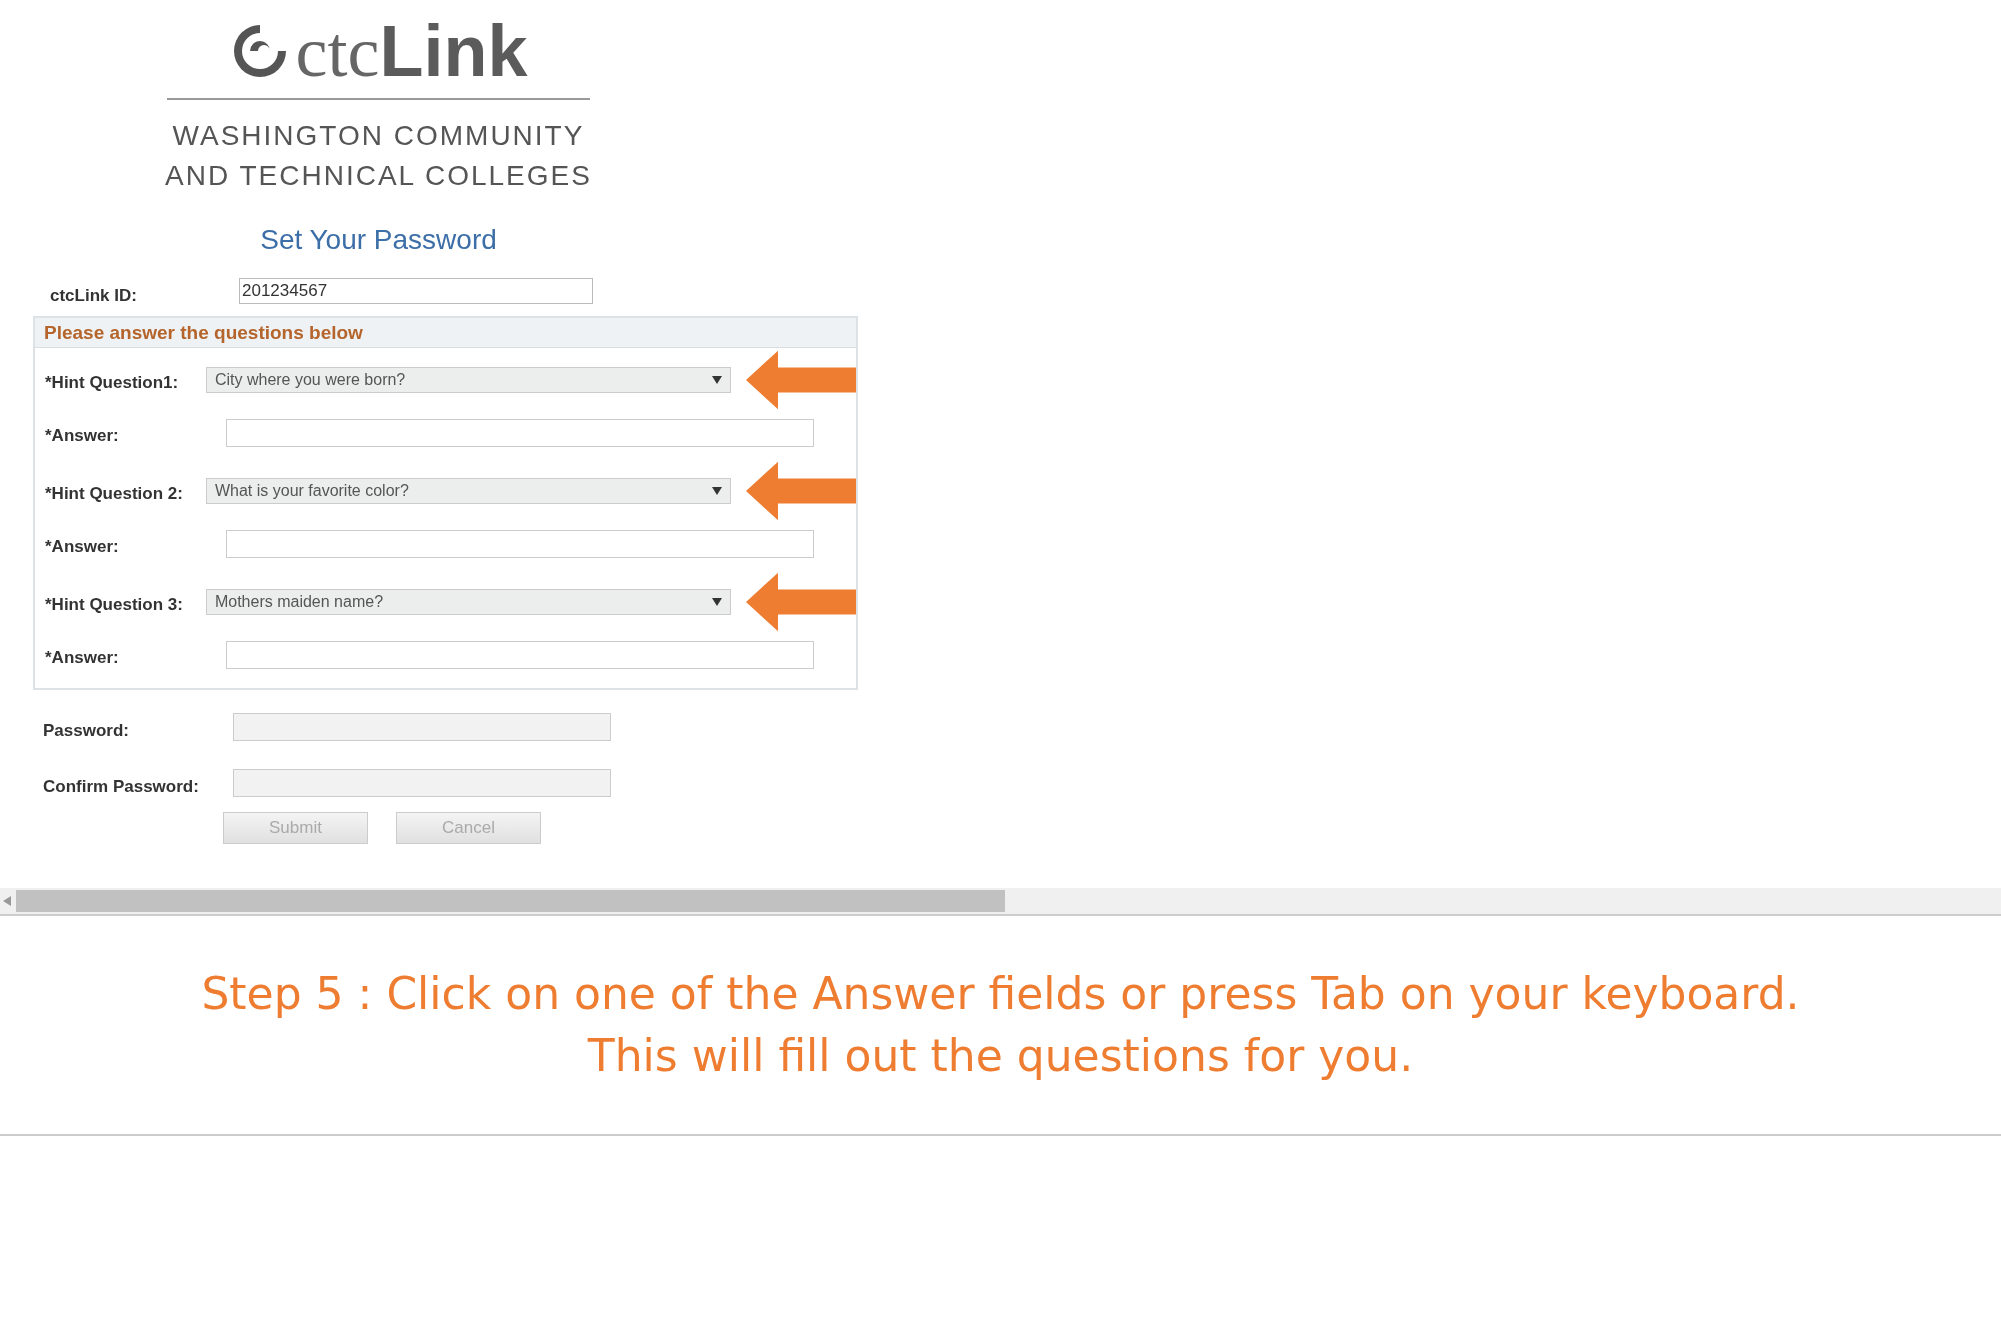 The width and height of the screenshot is (2001, 1329). I want to click on question-dropdown: Mothers maiden name?, so click(468, 601).